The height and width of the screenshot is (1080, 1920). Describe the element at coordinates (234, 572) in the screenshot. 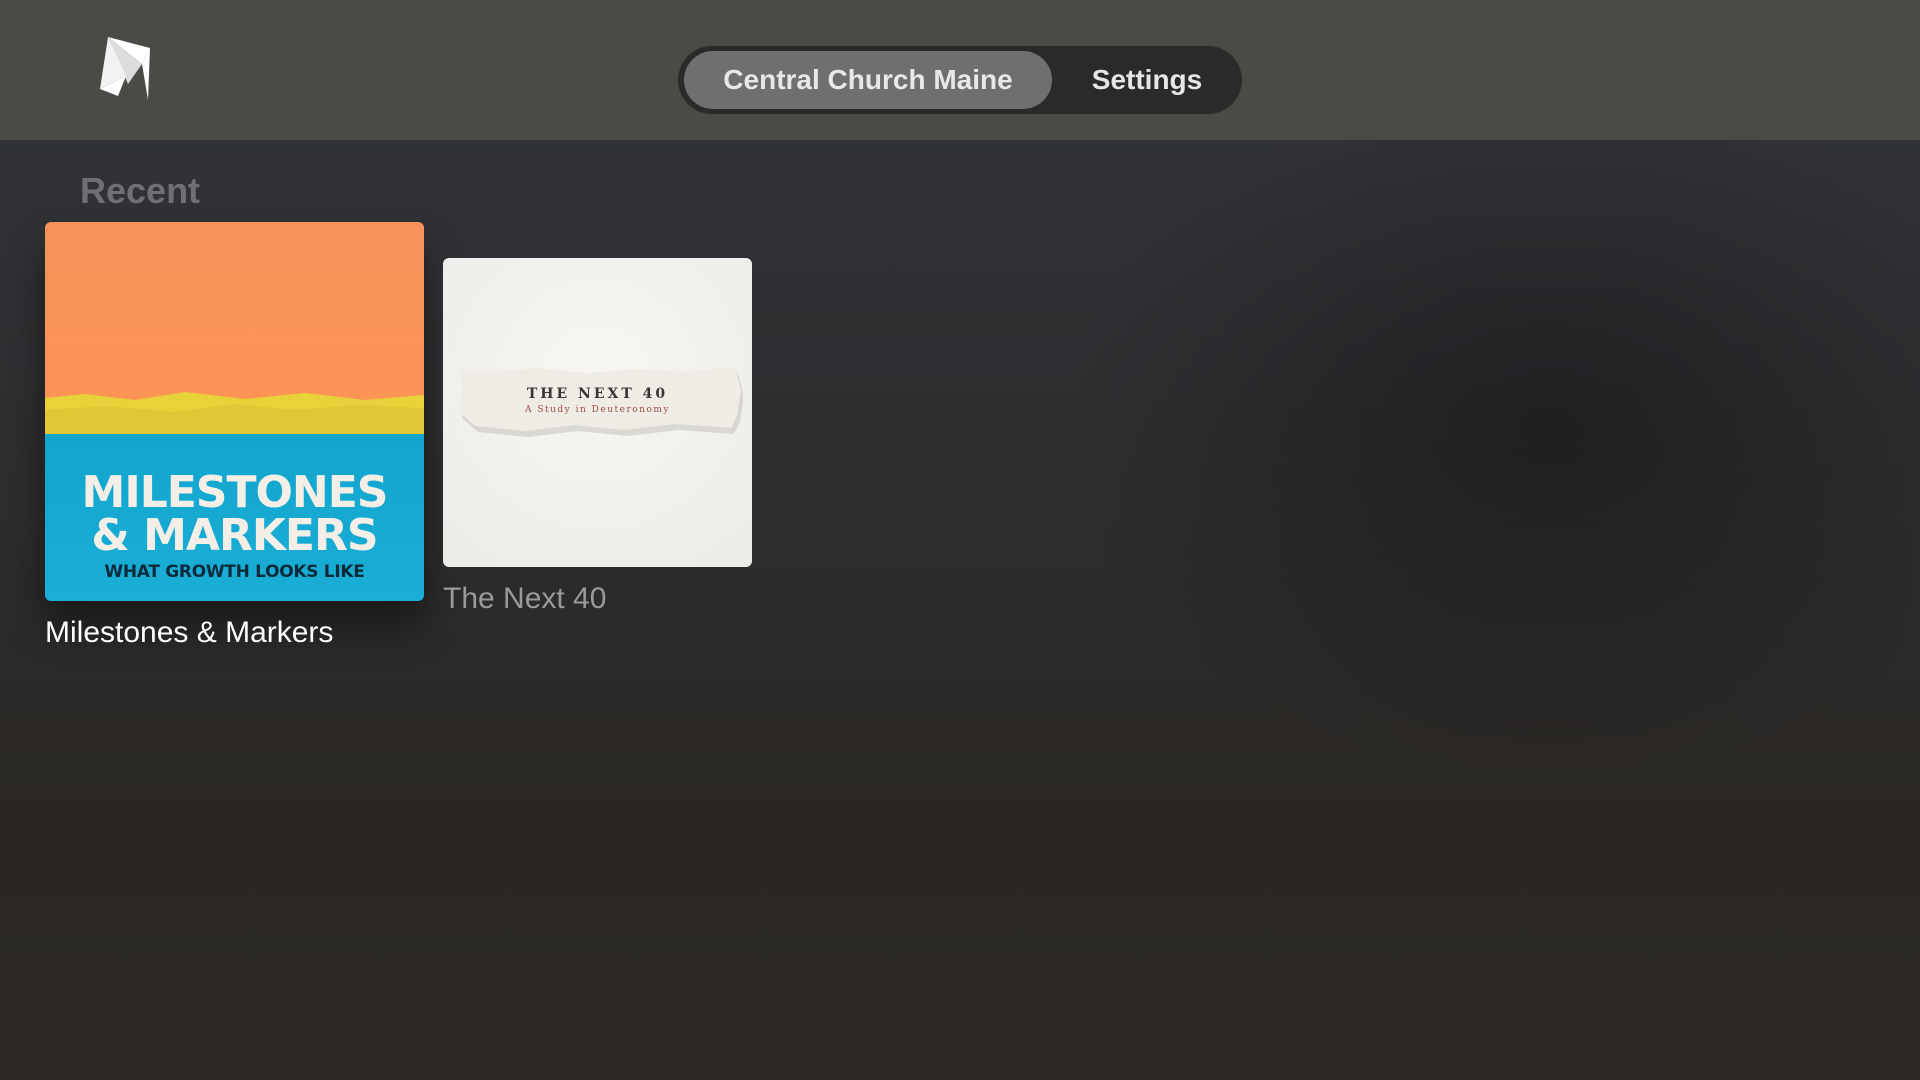

I see `artwork-subtitle: WHAT GROWTH LOOKS LIKE` at that location.